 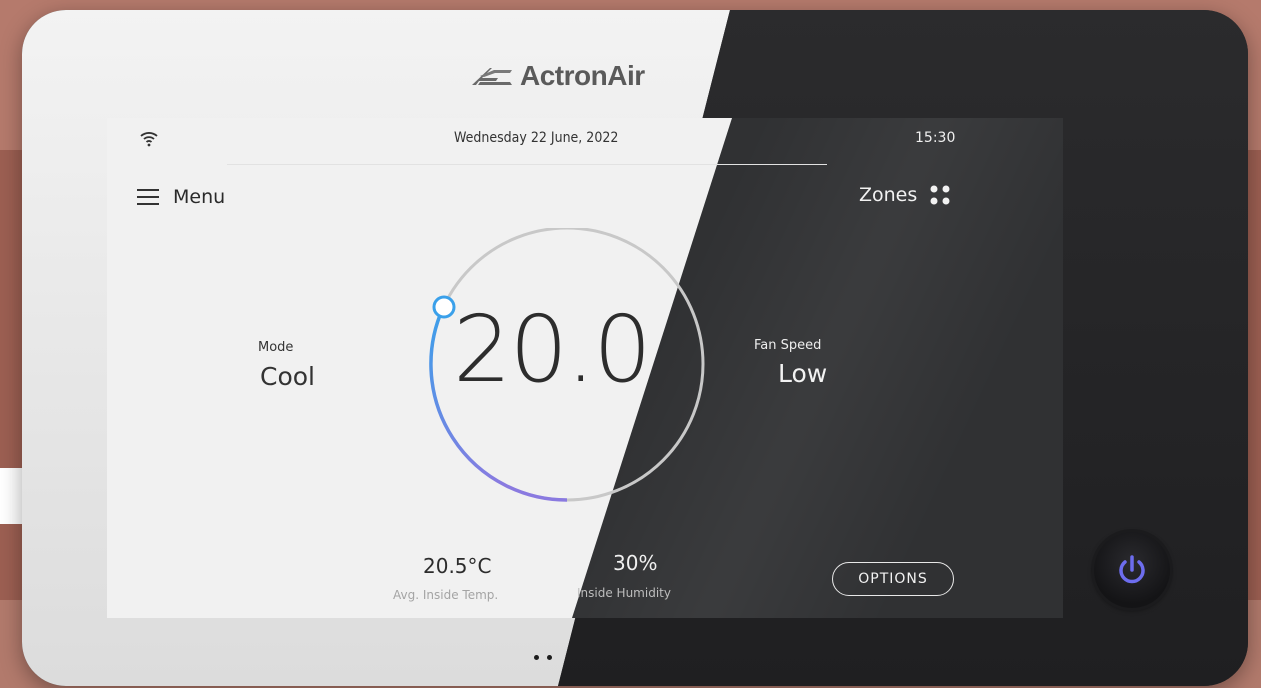 I want to click on wifi-icon, so click(x=149, y=139).